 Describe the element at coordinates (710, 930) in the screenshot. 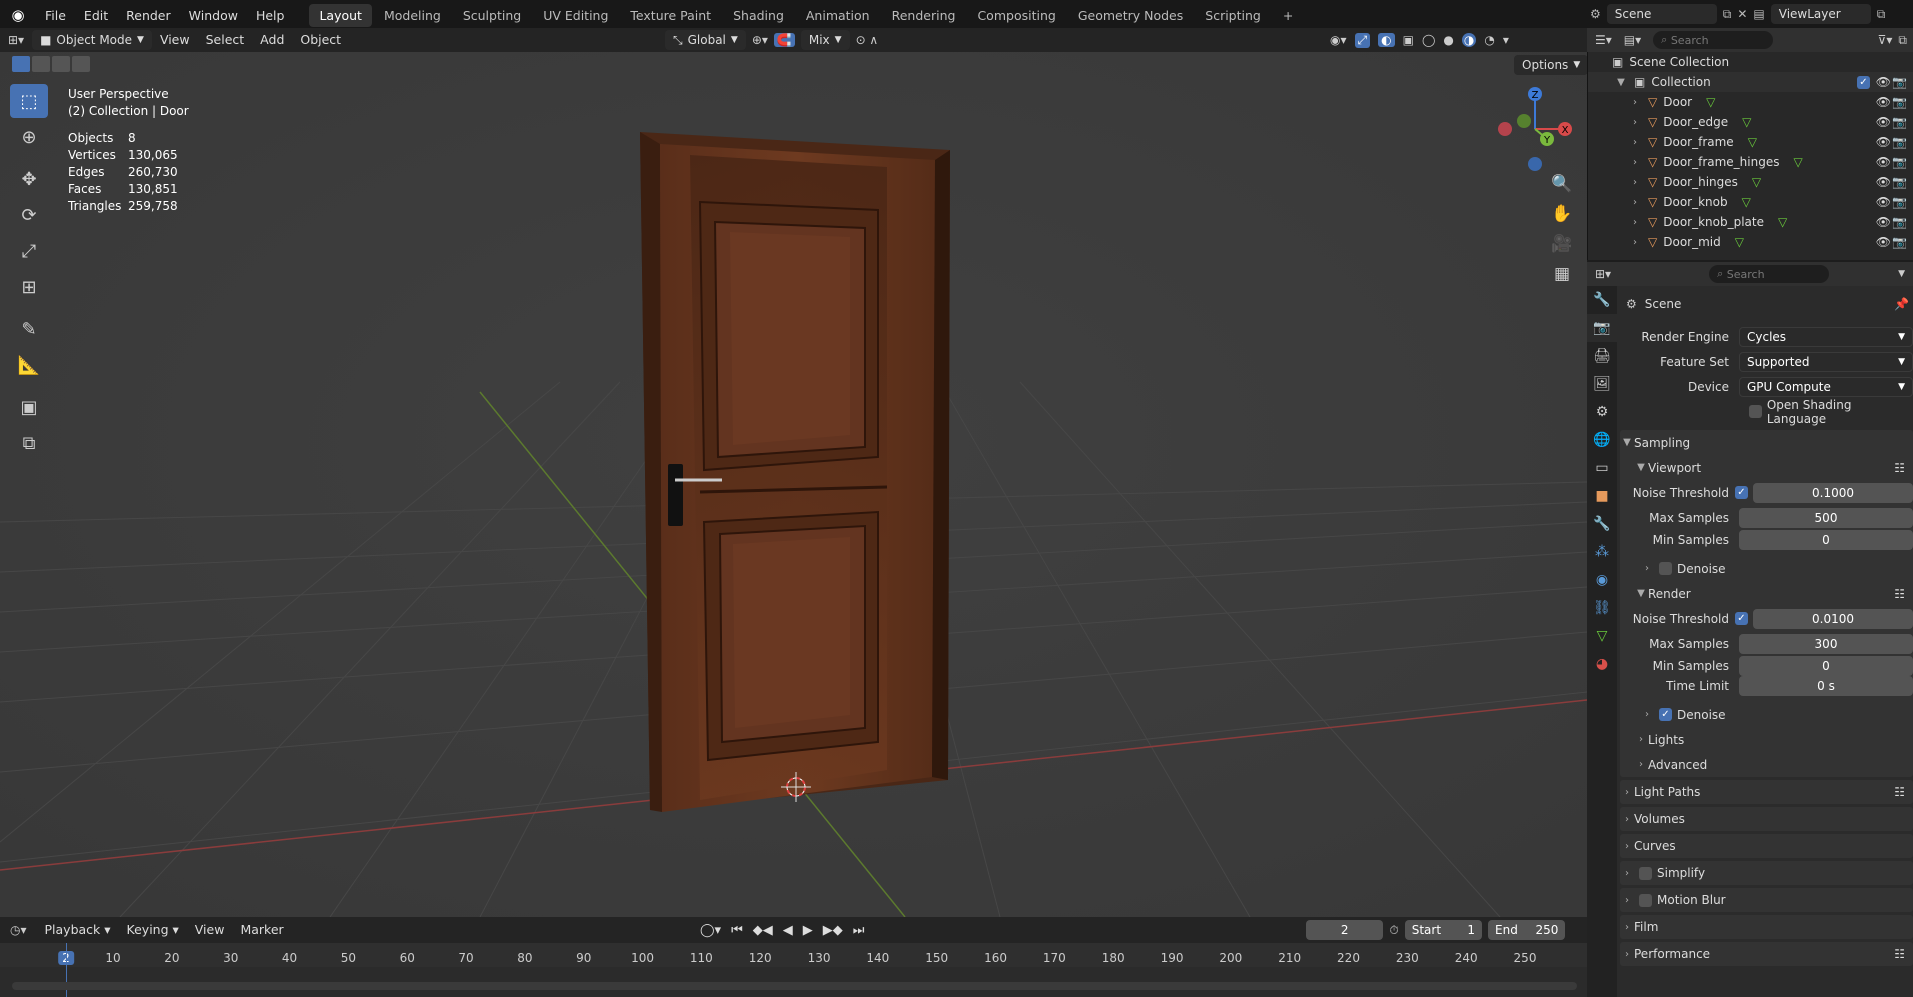

I see `auto-key-icon: ◯▾` at that location.